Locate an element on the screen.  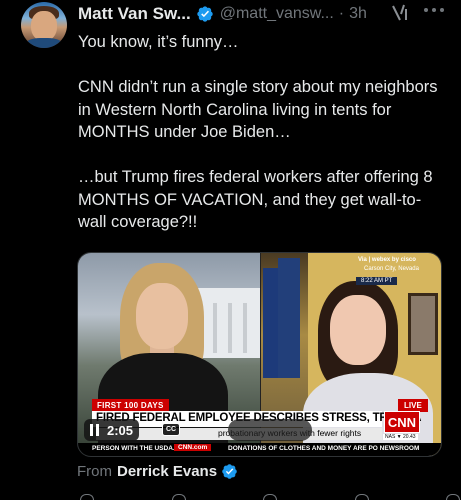
via-label: Via | webex by cisco is located at coordinates (387, 260).